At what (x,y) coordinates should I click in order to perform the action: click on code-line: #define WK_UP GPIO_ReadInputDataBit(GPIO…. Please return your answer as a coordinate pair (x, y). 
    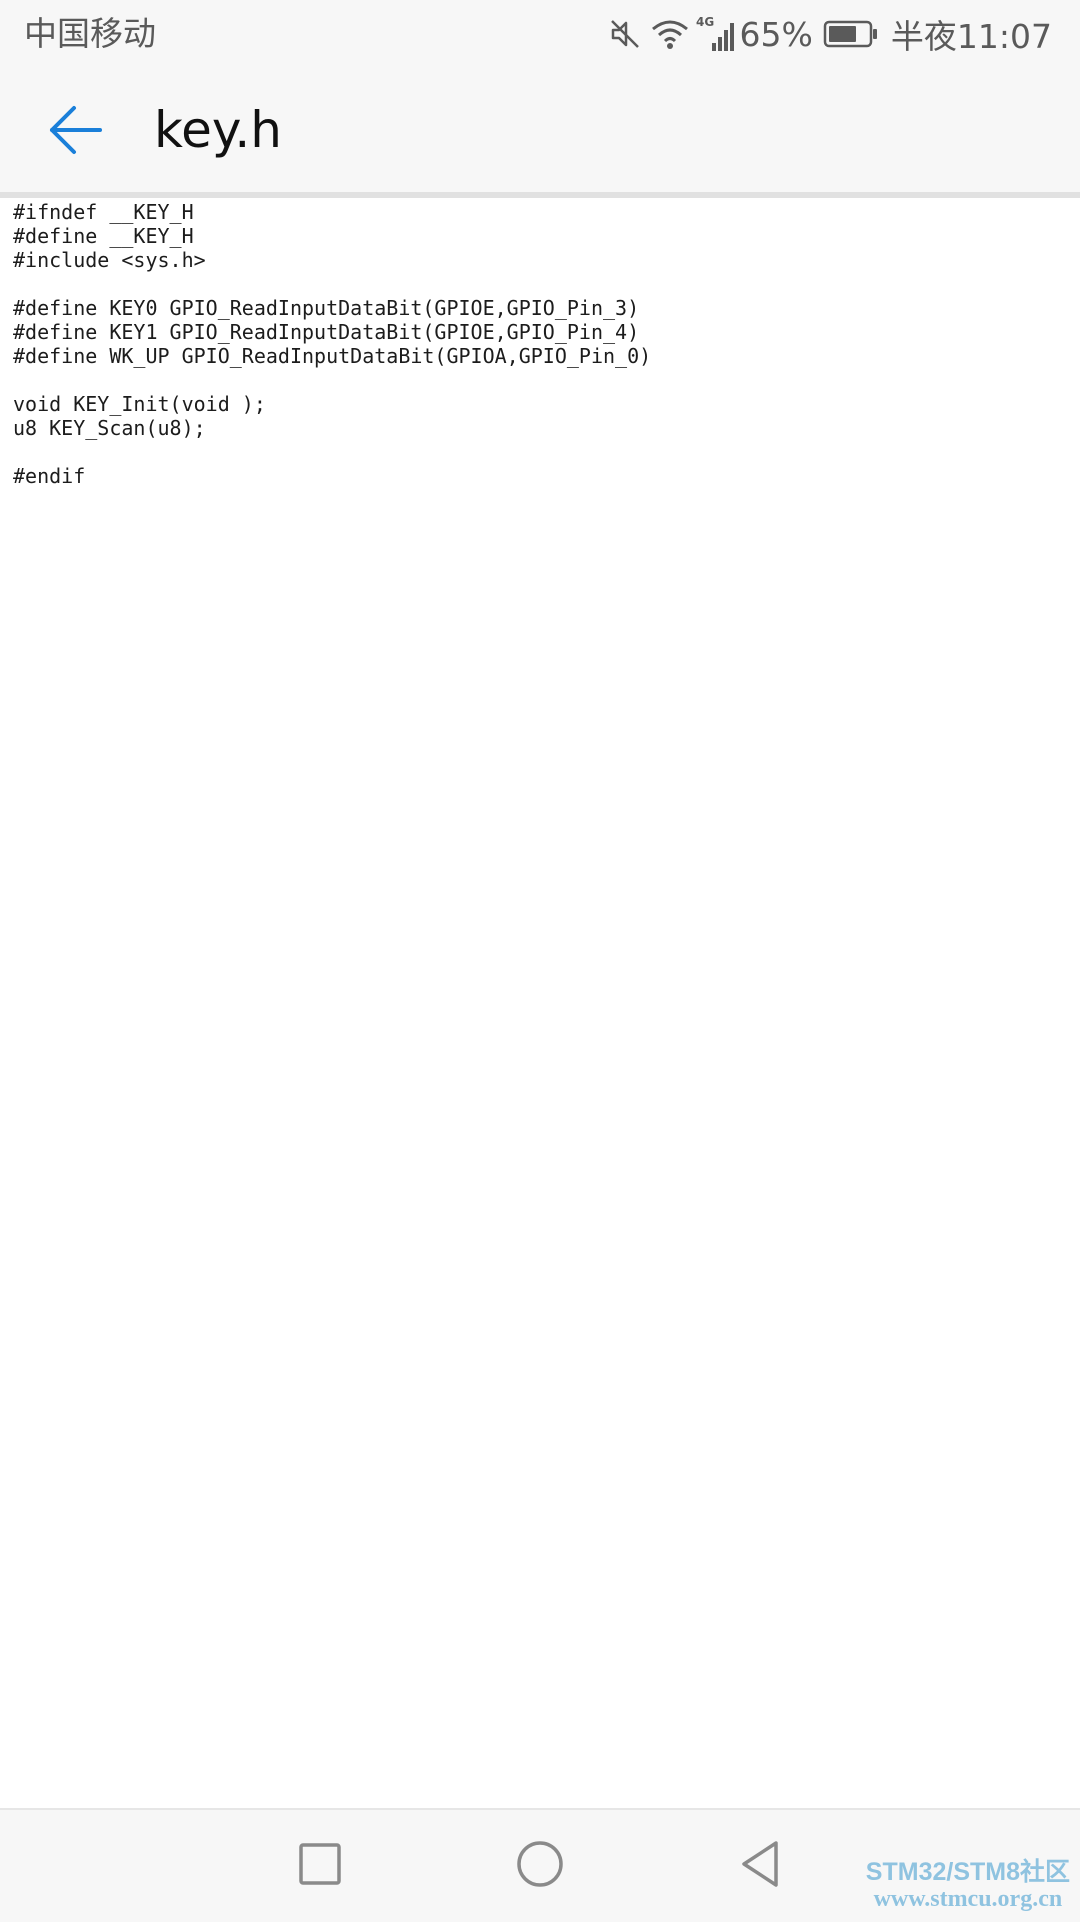
    Looking at the image, I should click on (332, 356).